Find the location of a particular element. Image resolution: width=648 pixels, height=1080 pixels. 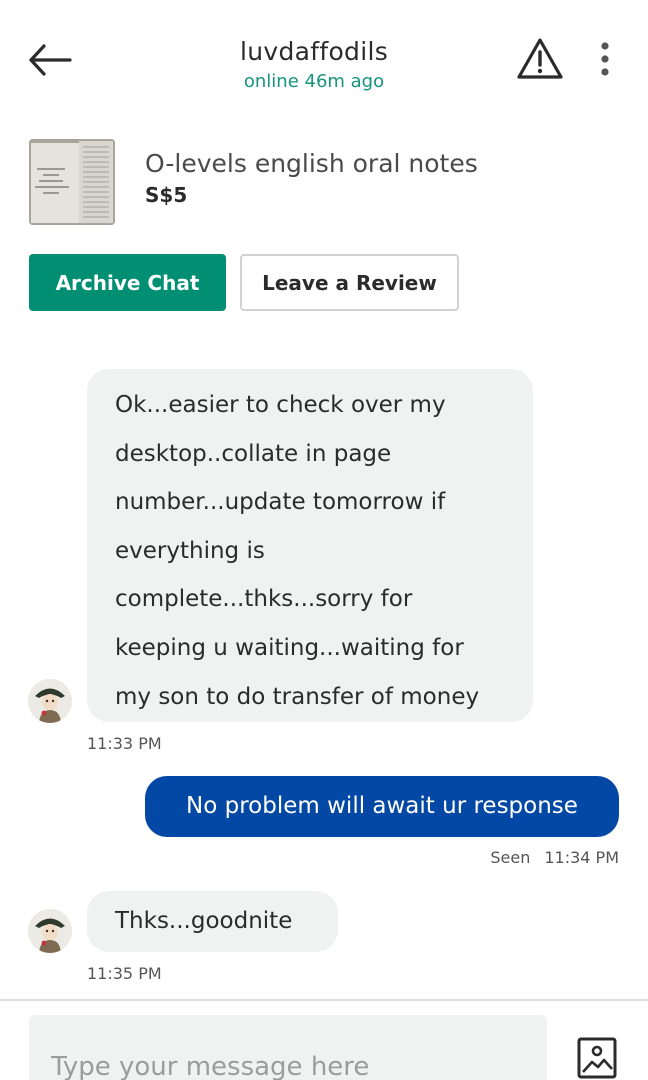

attach-image-button is located at coordinates (597, 1058).